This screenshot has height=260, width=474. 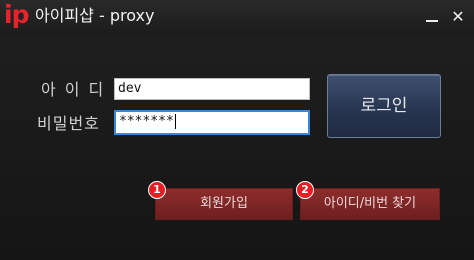 What do you see at coordinates (305, 190) in the screenshot?
I see `number-badge-2: 2` at bounding box center [305, 190].